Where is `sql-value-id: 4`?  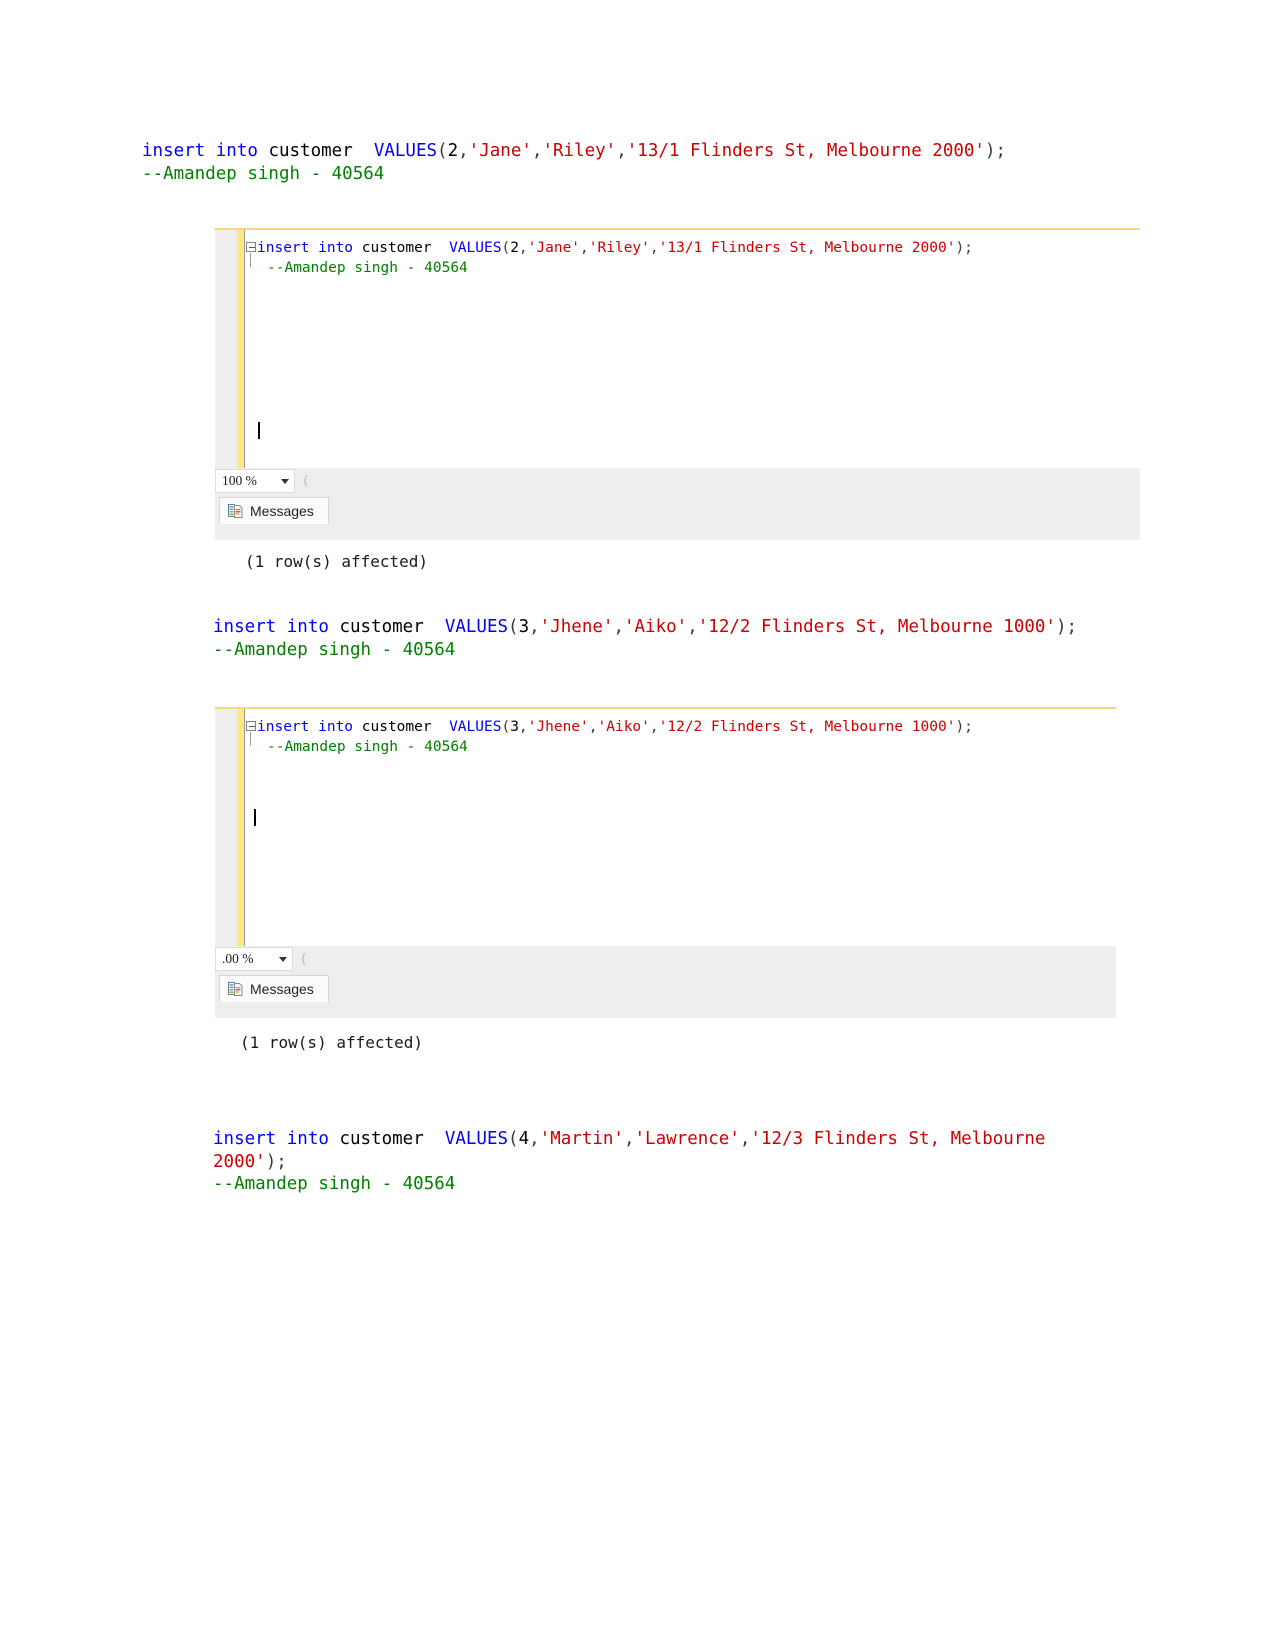 sql-value-id: 4 is located at coordinates (524, 1139).